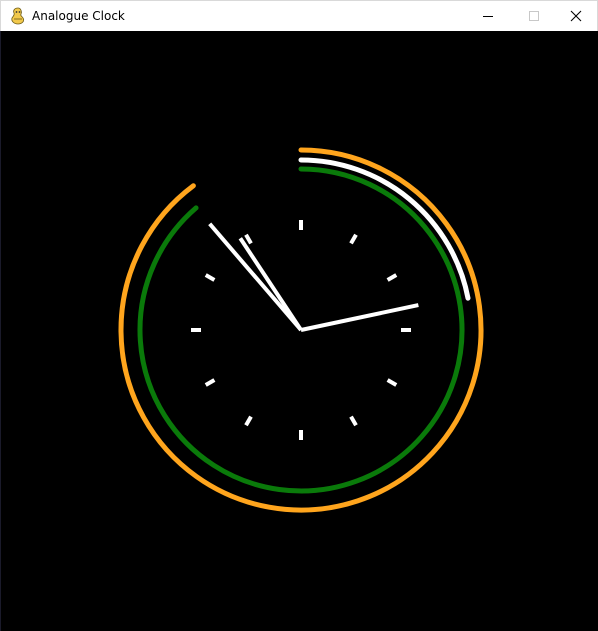  I want to click on second-hand, so click(359, 317).